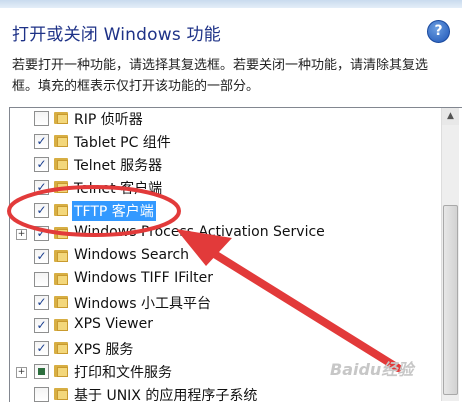 This screenshot has width=462, height=402. I want to click on help-icon: ?, so click(438, 31).